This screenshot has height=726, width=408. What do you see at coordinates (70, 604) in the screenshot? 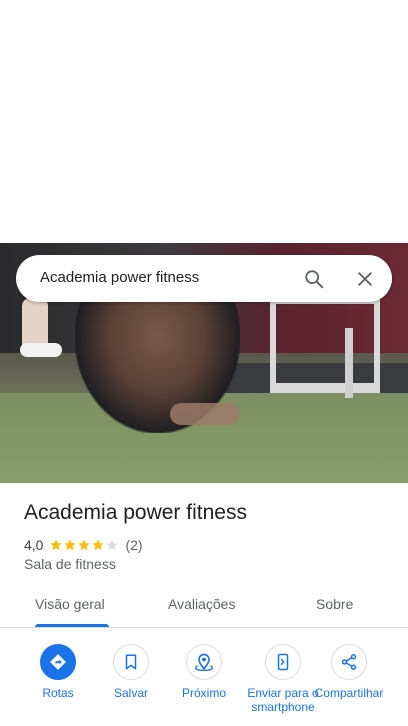
I see `tab-overview: Visão geral` at bounding box center [70, 604].